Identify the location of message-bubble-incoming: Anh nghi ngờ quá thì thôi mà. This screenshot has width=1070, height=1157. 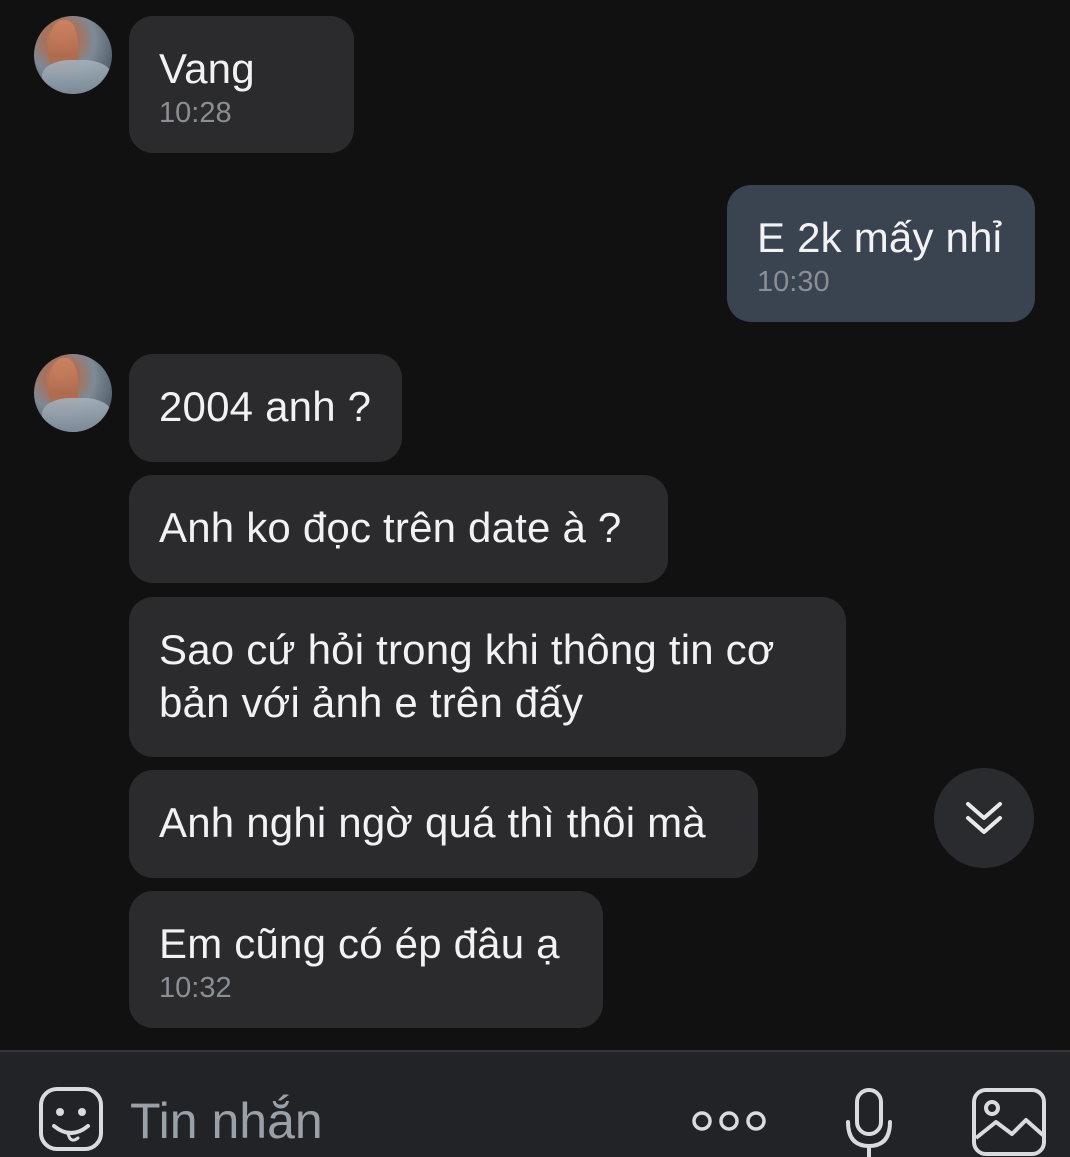
(443, 824).